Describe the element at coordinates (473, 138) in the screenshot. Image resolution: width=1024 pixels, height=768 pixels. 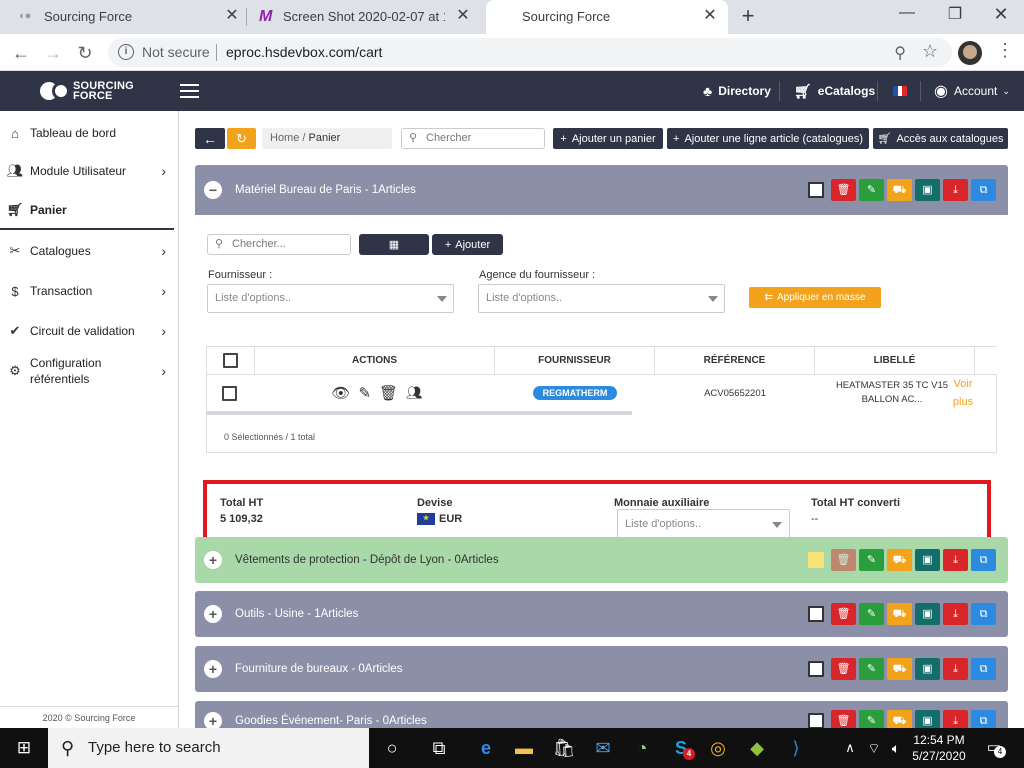
I see `cart-search-input: ⚲ Chercher` at that location.